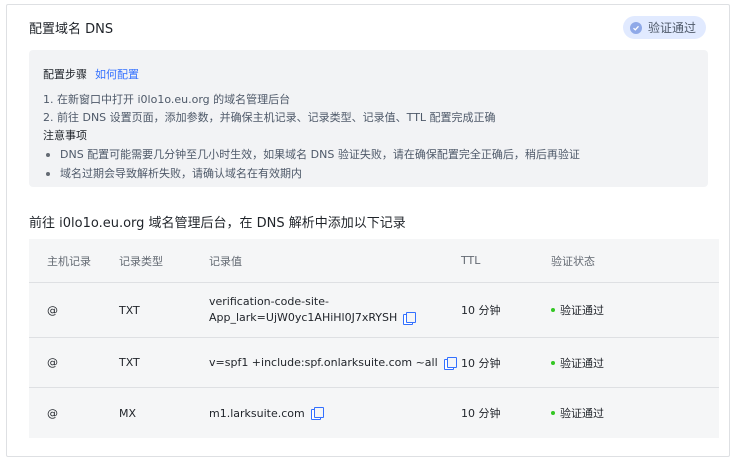 This screenshot has height=463, width=734. I want to click on value-text-line2: App_lark=UjW0yc1AHiHl0J7xRYSH, so click(303, 317).